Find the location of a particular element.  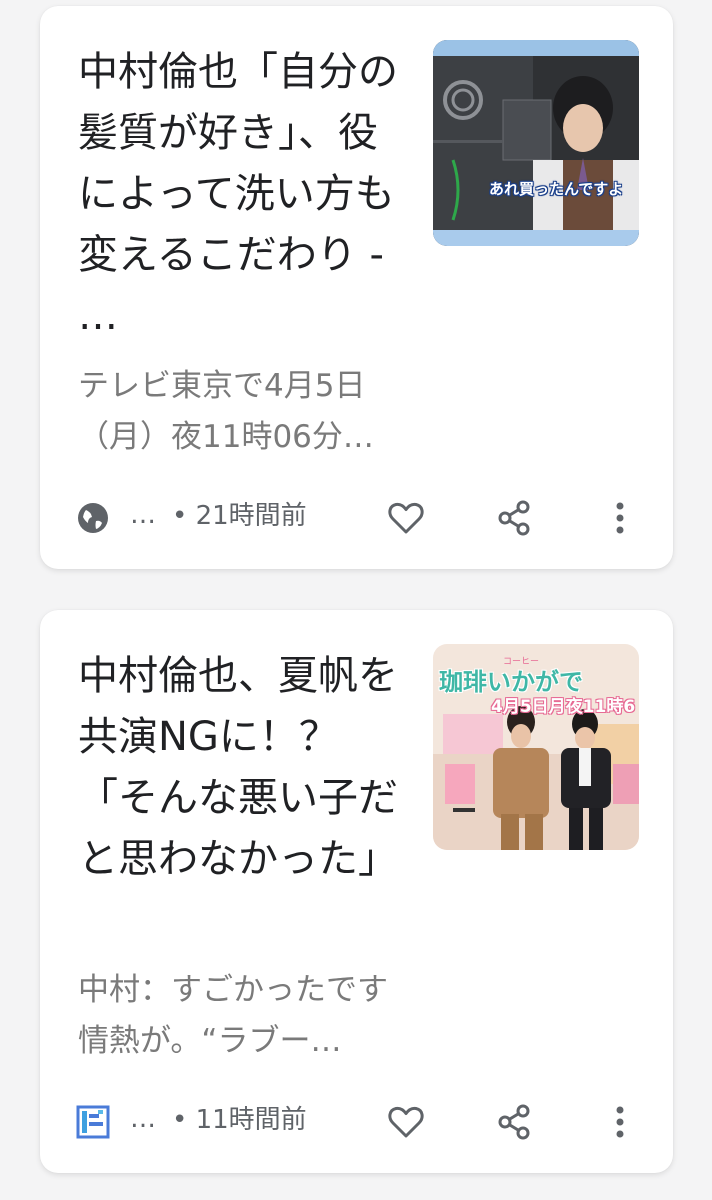

publish-time: • 11時間前 is located at coordinates (239, 1120).